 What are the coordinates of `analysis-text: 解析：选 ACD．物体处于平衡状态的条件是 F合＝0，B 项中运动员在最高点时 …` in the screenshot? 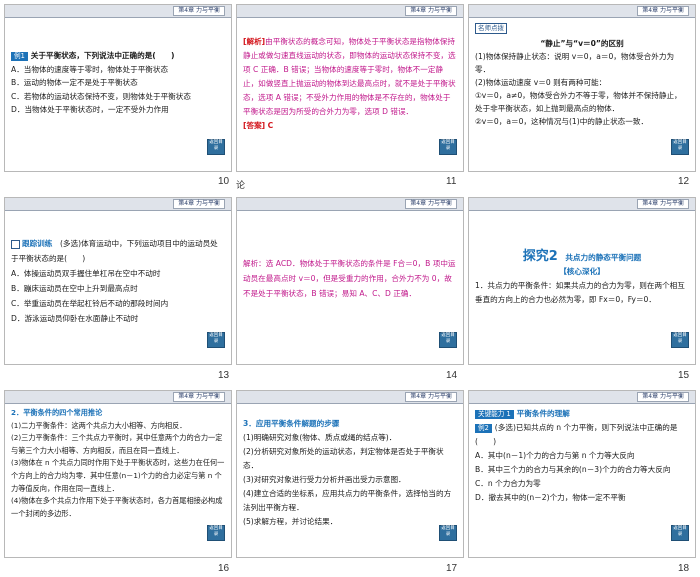 It's located at (349, 278).